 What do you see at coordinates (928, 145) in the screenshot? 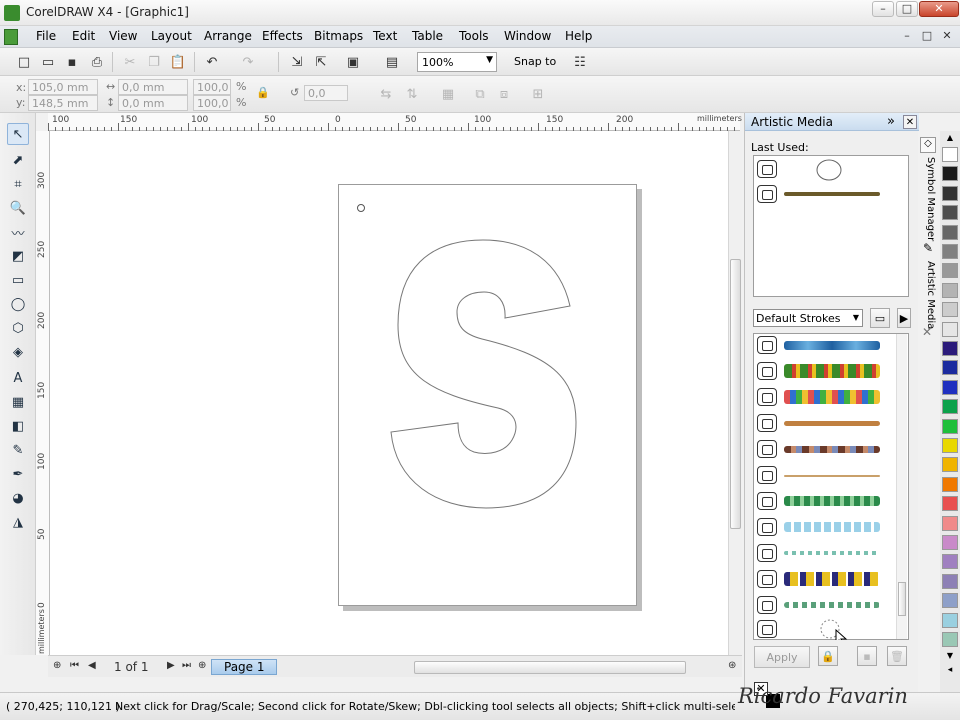
I see `symbol-manager-tab-icon: ◇` at bounding box center [928, 145].